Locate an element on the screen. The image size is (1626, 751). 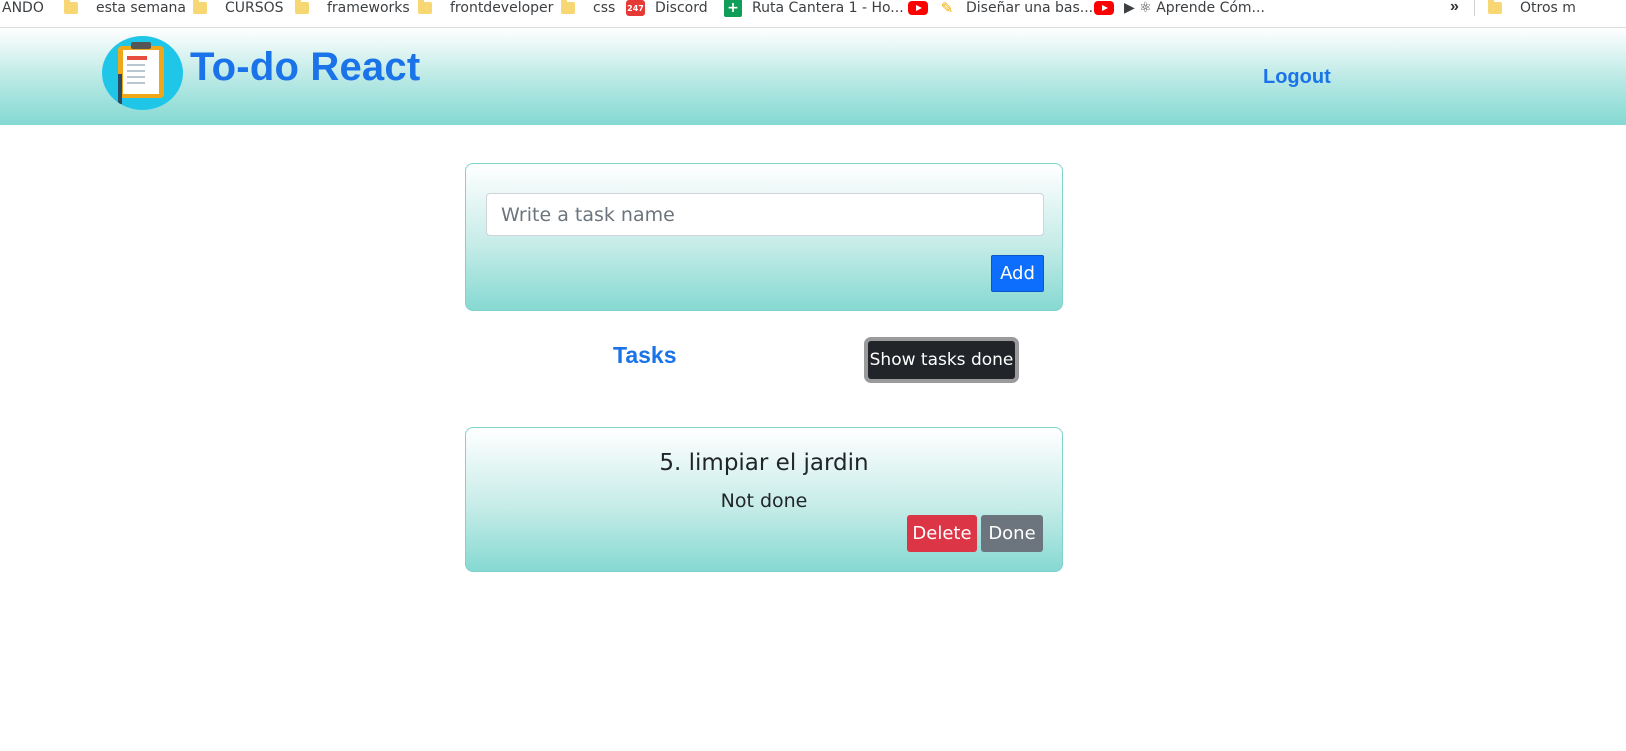
bookmarks-divider is located at coordinates (1474, 8).